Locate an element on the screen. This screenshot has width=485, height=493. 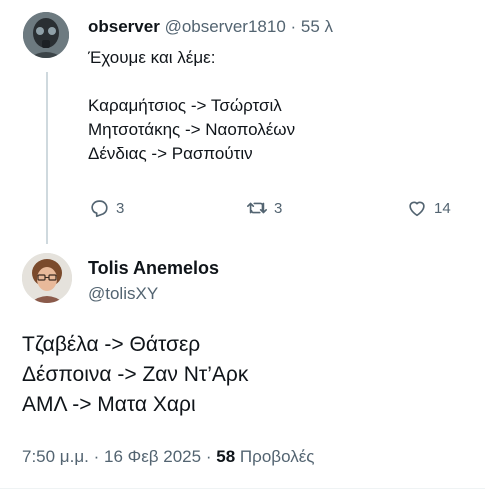
like-button: 14 is located at coordinates (428, 208).